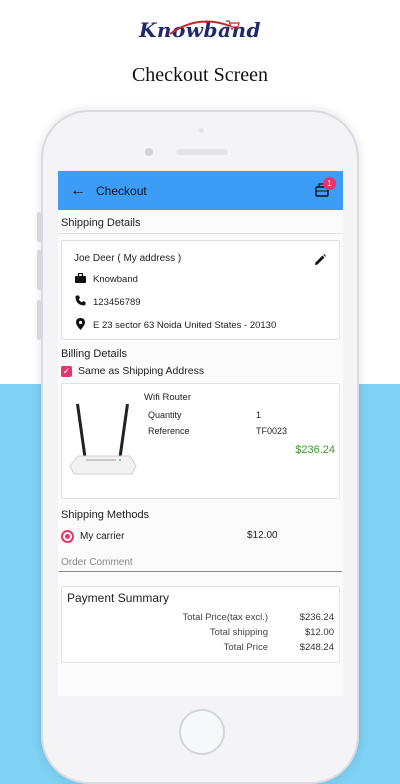 Image resolution: width=400 pixels, height=784 pixels. What do you see at coordinates (80, 302) in the screenshot?
I see `phone-icon` at bounding box center [80, 302].